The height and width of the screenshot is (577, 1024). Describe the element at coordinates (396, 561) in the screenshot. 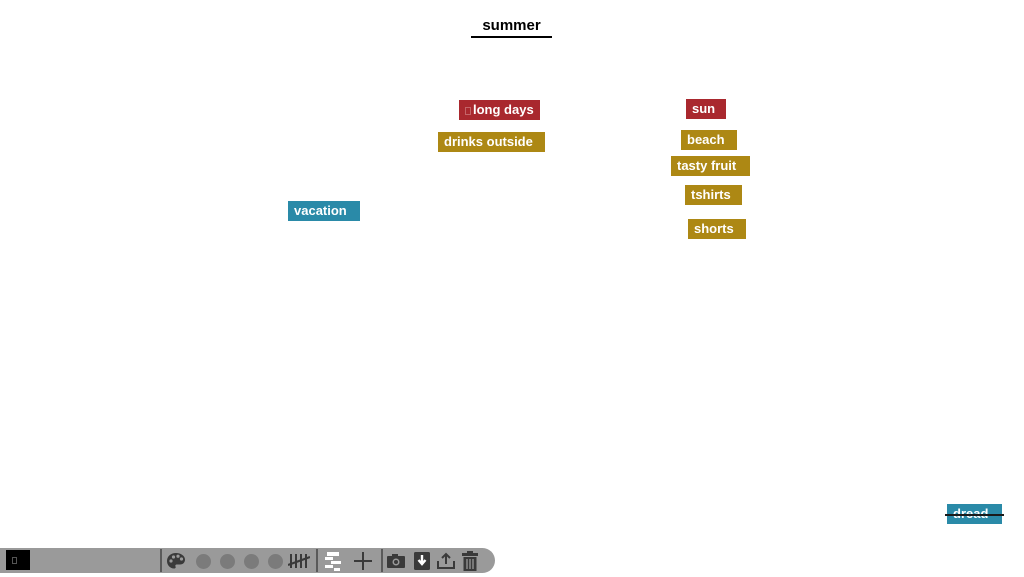

I see `camera-icon` at that location.